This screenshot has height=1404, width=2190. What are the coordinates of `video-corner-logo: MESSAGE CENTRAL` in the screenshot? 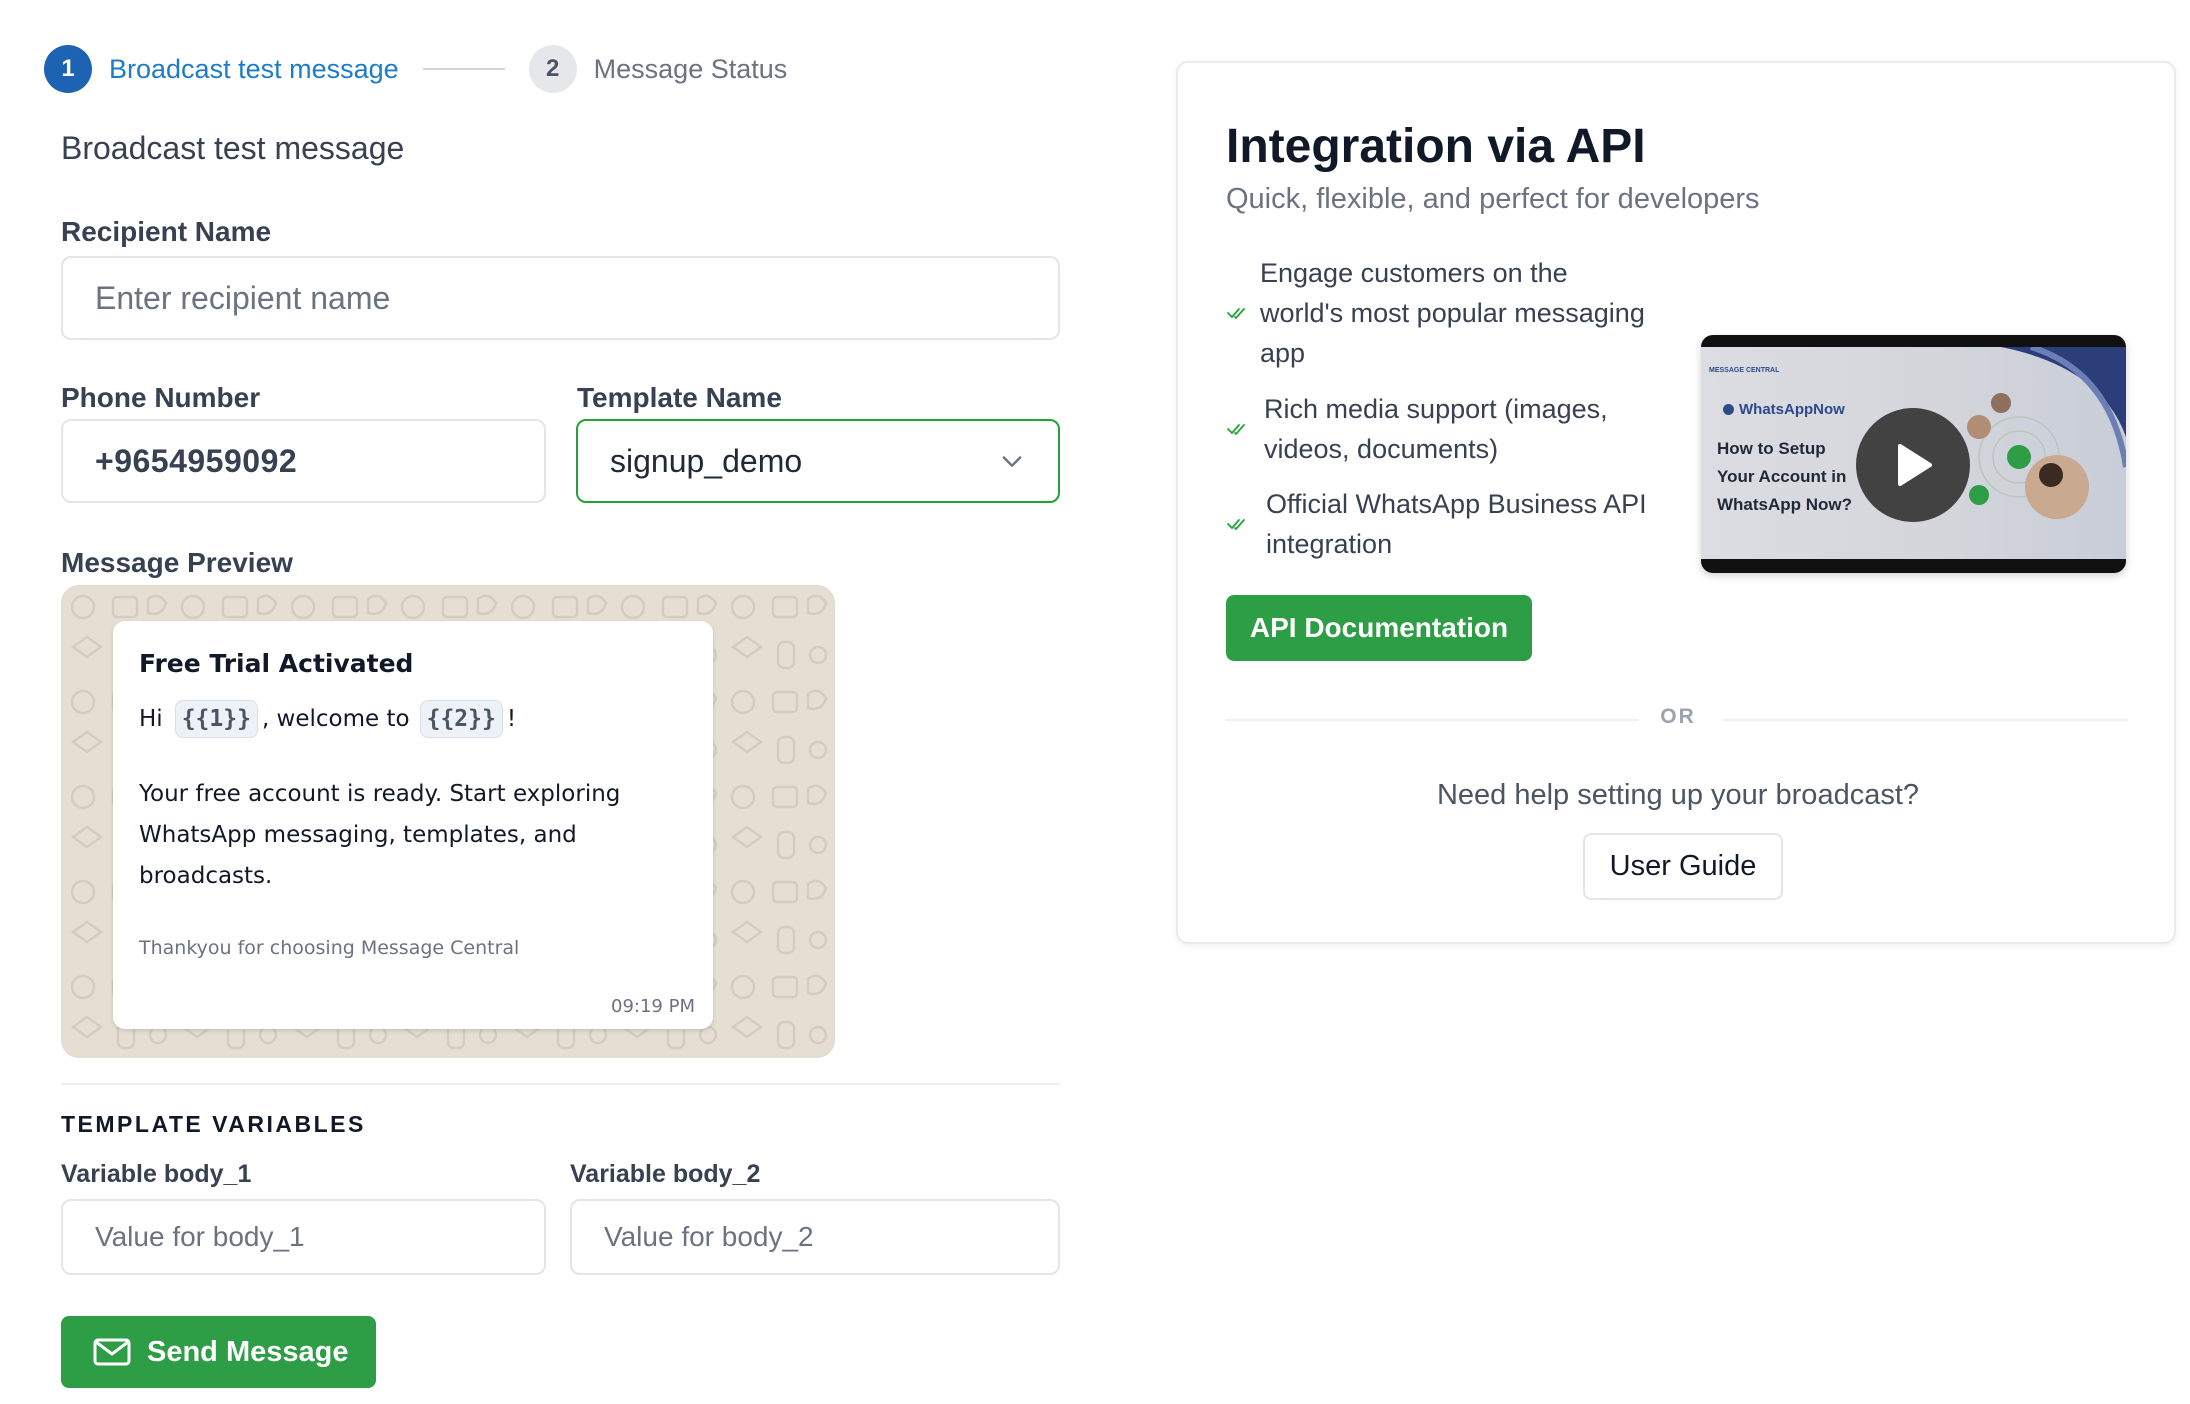 It's located at (1744, 370).